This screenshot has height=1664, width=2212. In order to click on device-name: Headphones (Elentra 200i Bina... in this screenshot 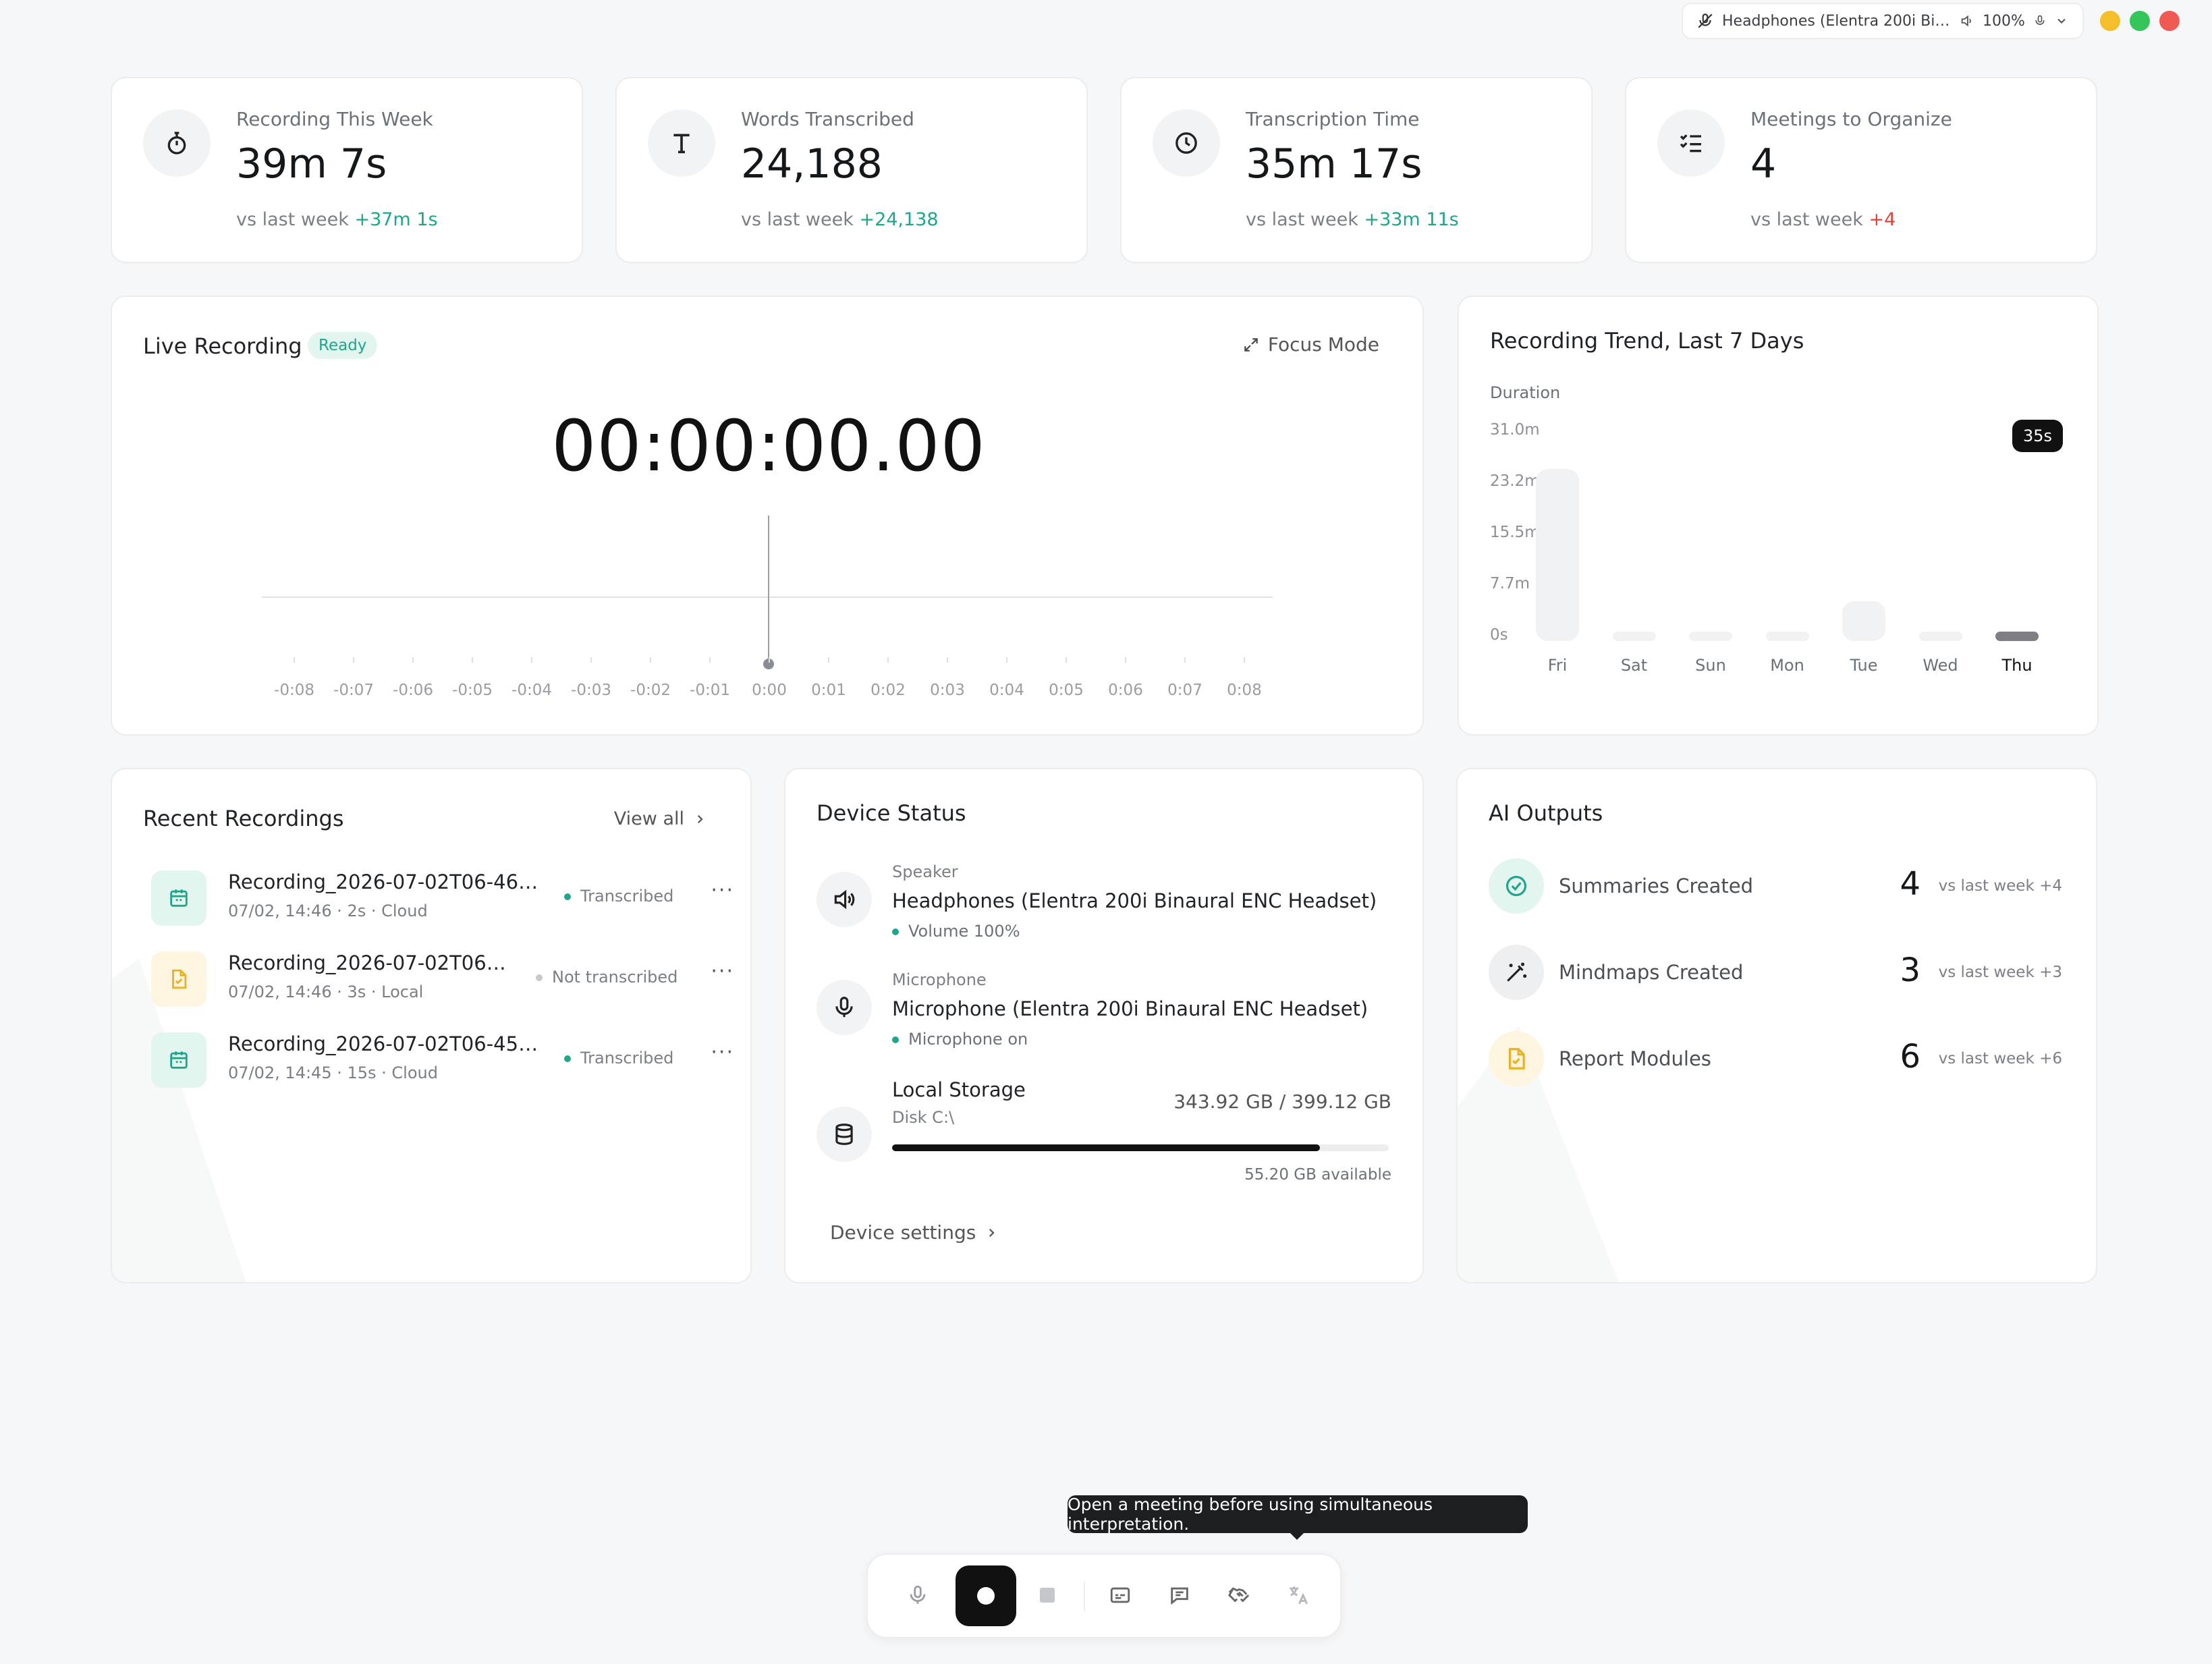, I will do `click(1837, 21)`.